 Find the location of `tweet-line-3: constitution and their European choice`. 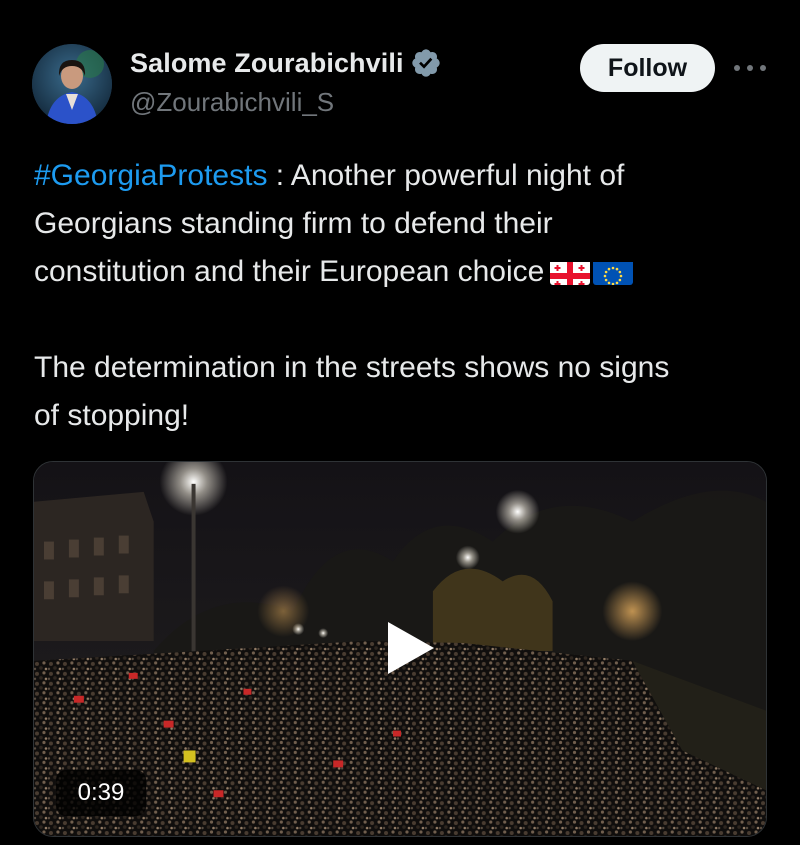

tweet-line-3: constitution and their European choice is located at coordinates (404, 272).